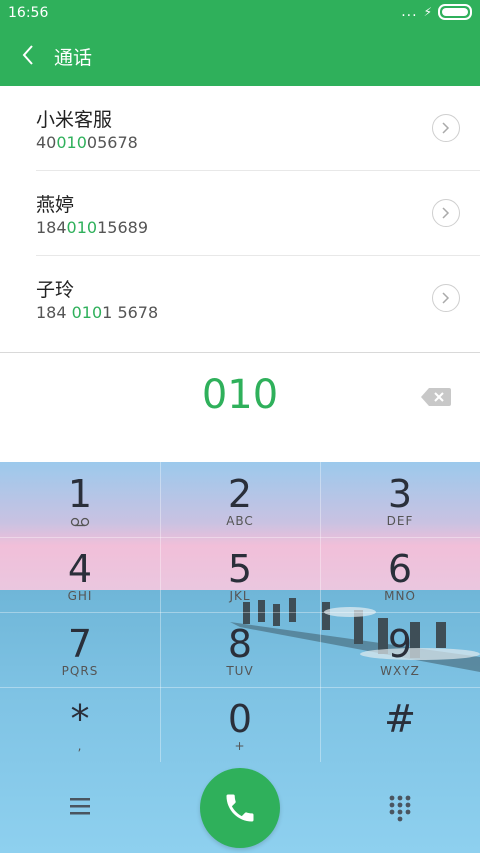 The height and width of the screenshot is (853, 480). Describe the element at coordinates (240, 596) in the screenshot. I see `key-letters: JKL` at that location.